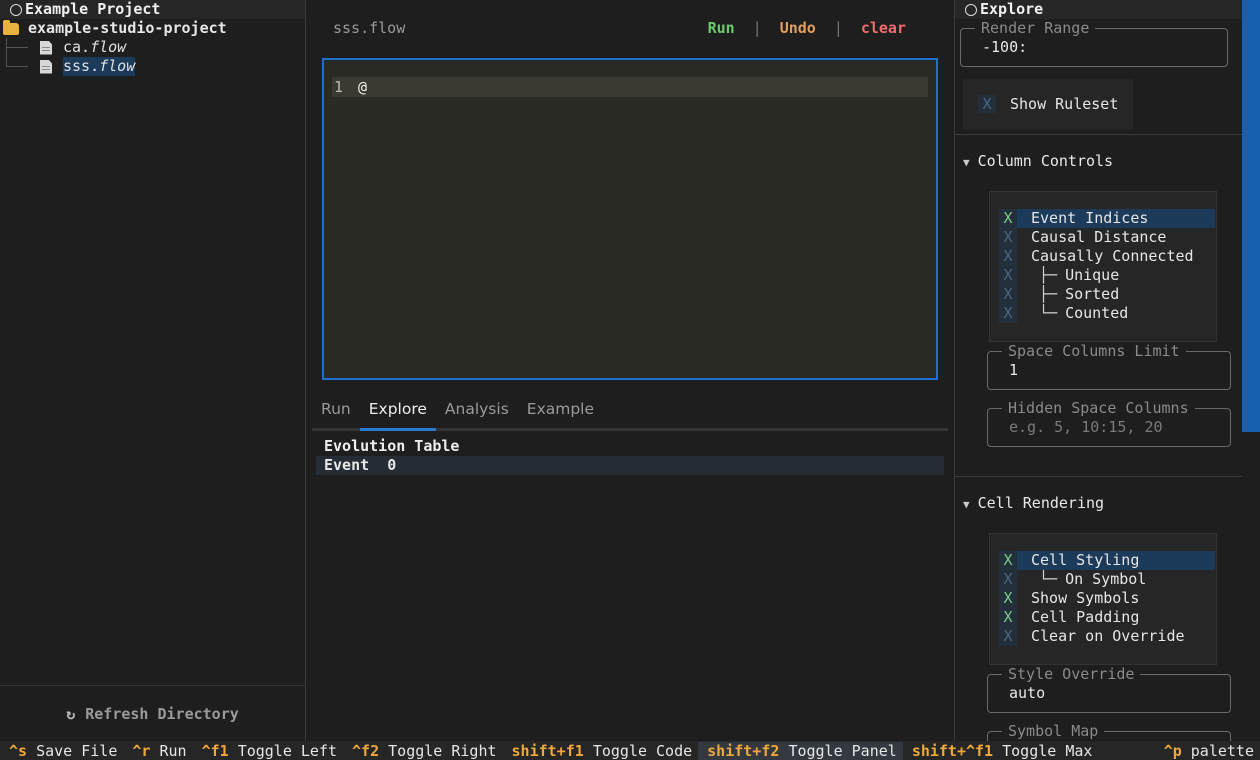 This screenshot has width=1260, height=760. Describe the element at coordinates (1109, 731) in the screenshot. I see `symbol-map-input: Symbol Map` at that location.